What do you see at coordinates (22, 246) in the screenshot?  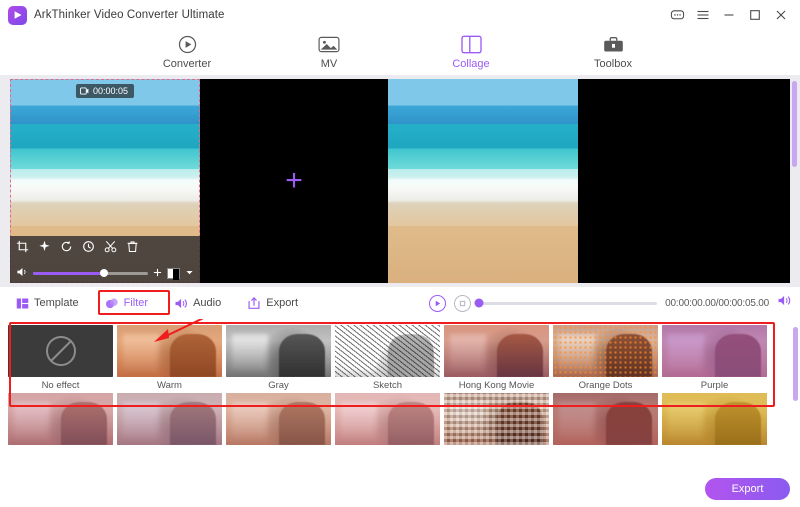 I see `crop-icon` at bounding box center [22, 246].